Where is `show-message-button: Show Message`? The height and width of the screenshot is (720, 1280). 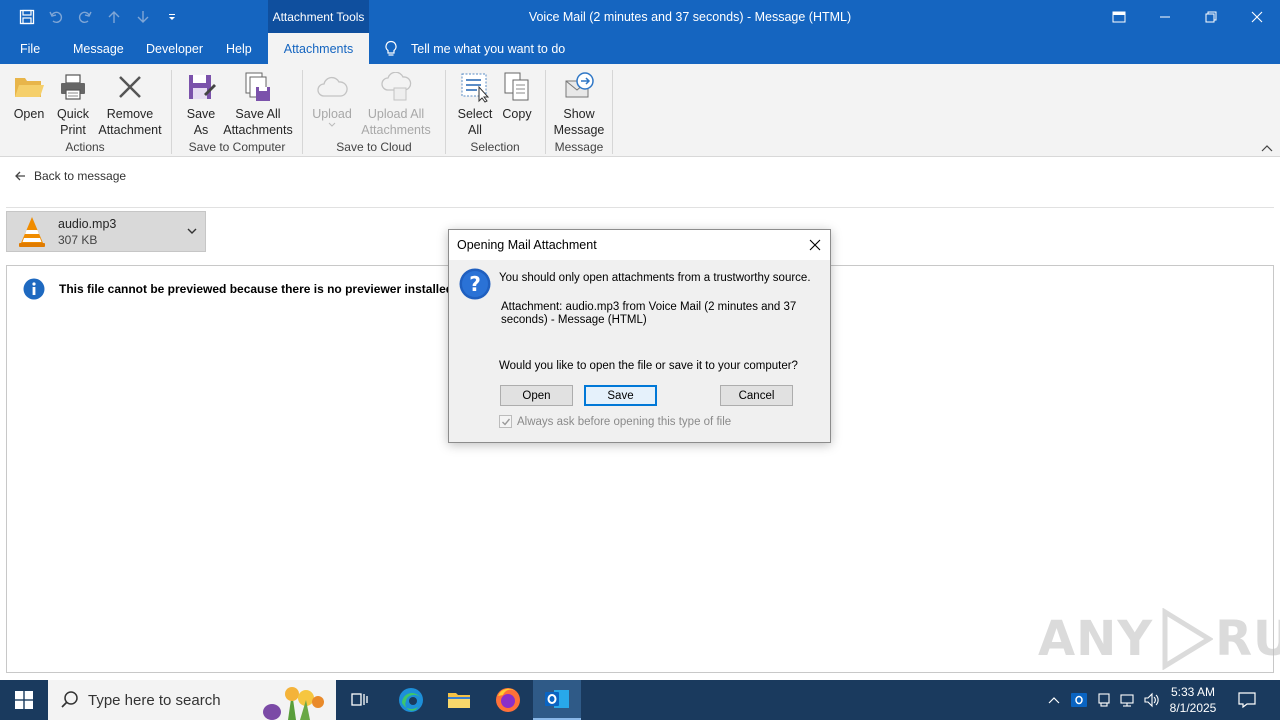
show-message-button: Show Message is located at coordinates (579, 104).